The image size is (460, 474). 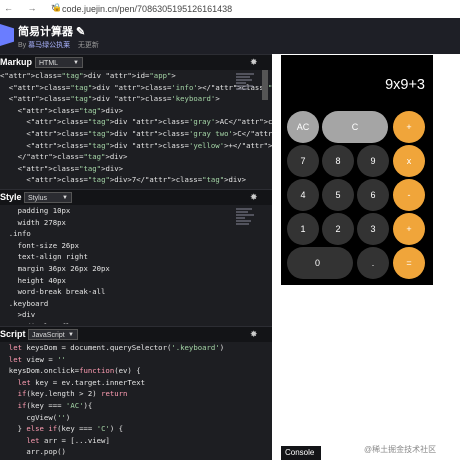 I want to click on style-label: Style, so click(x=11, y=197).